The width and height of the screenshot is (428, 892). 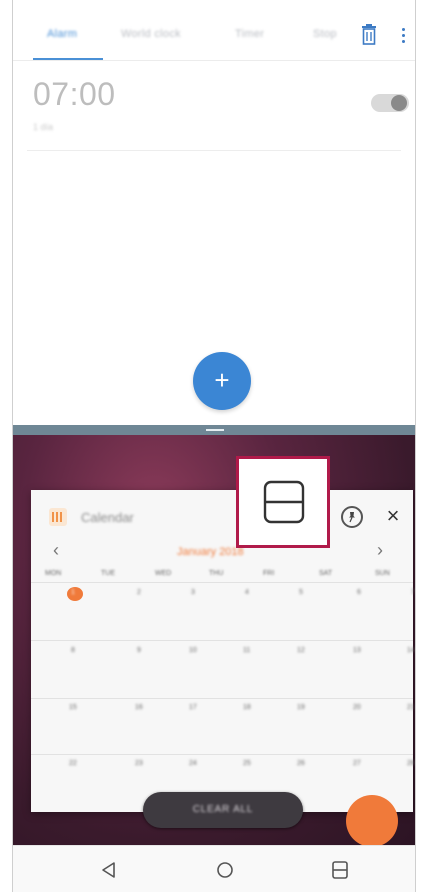 I want to click on calendar-day: 15, so click(x=73, y=707).